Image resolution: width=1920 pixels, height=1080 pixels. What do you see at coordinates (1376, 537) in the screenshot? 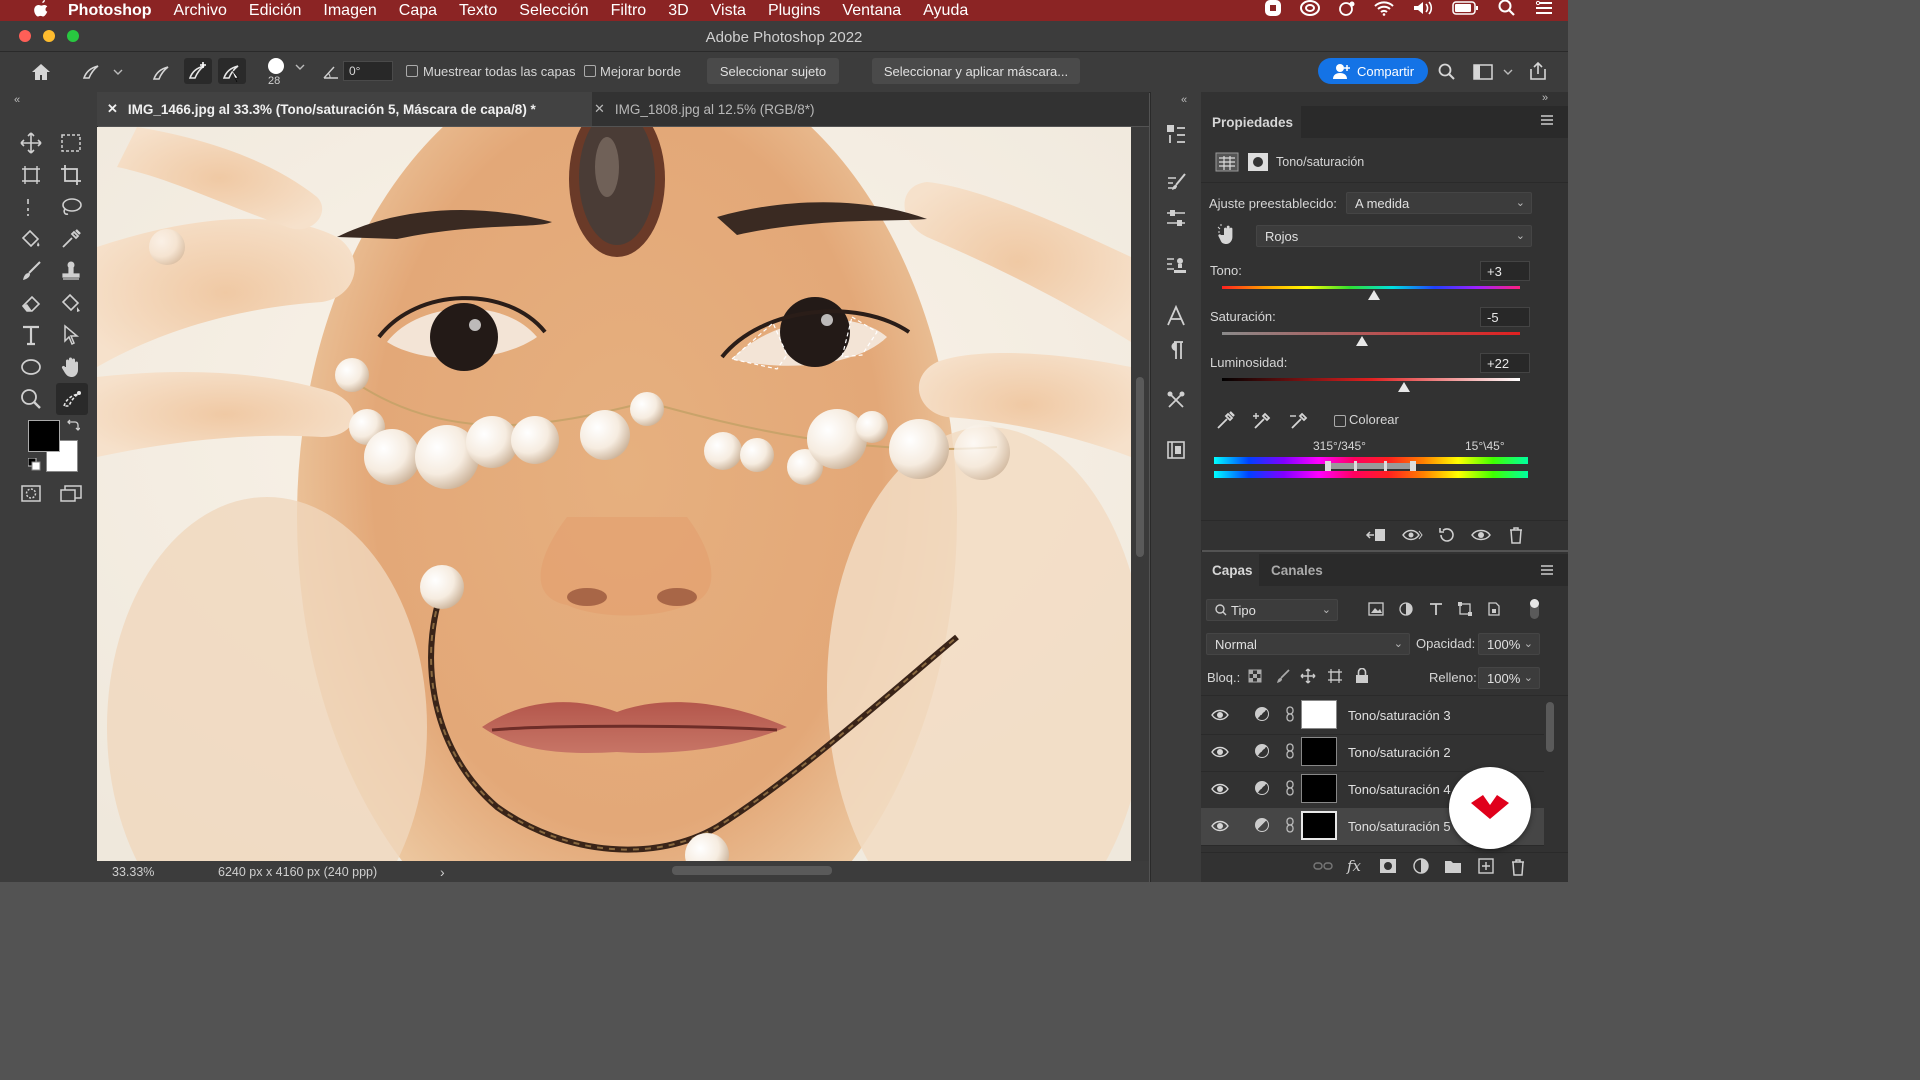
I see `clip-to-layer-icon` at bounding box center [1376, 537].